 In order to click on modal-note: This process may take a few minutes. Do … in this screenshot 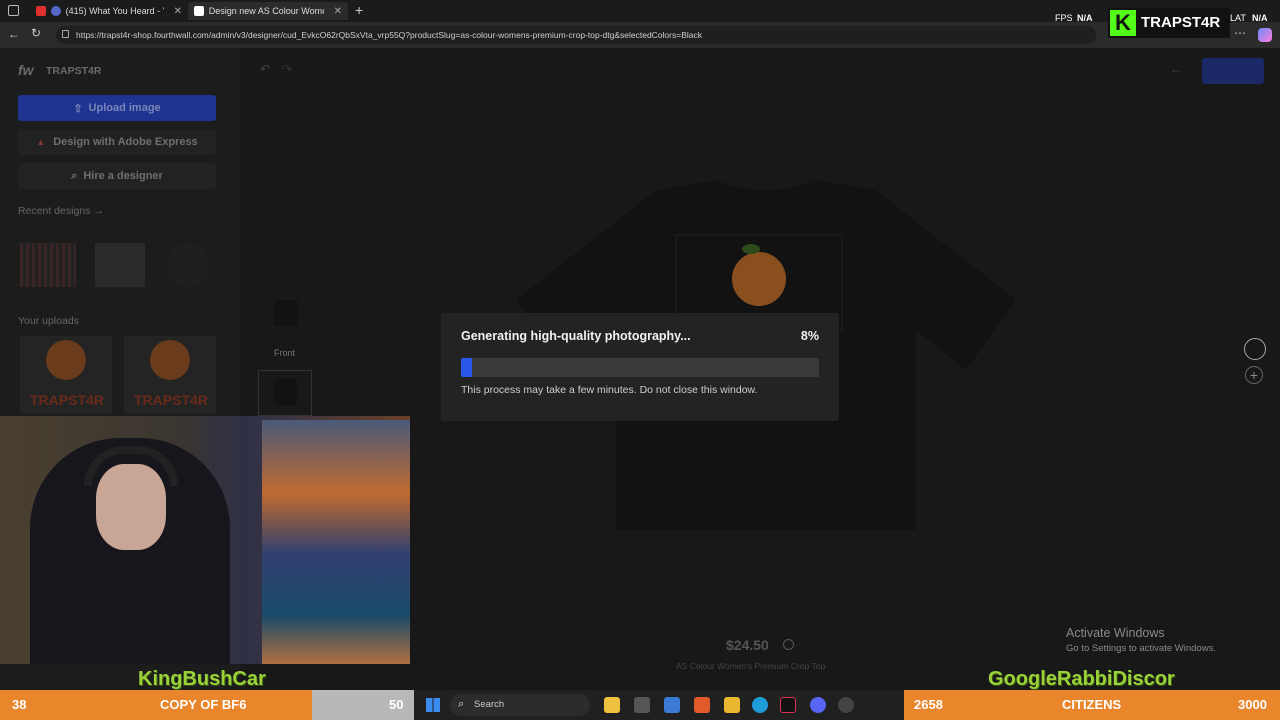, I will do `click(609, 390)`.